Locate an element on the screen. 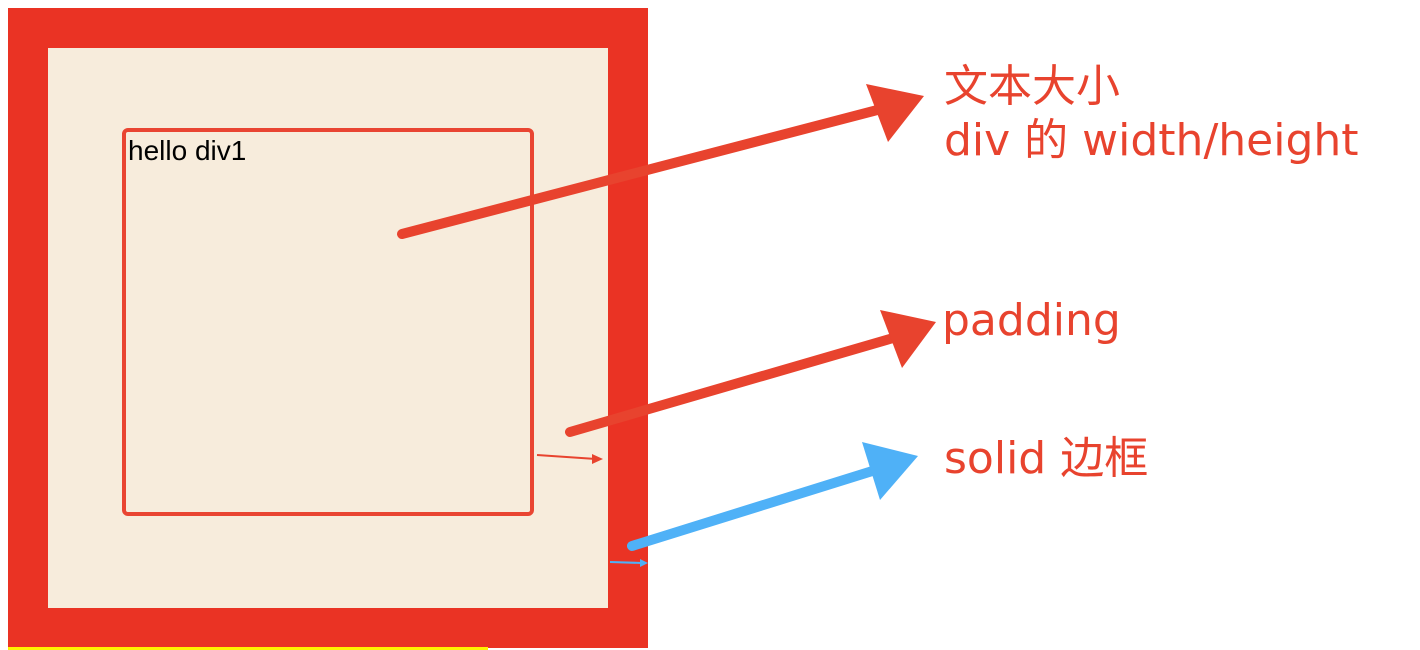  padding-label: padding is located at coordinates (1031, 320).